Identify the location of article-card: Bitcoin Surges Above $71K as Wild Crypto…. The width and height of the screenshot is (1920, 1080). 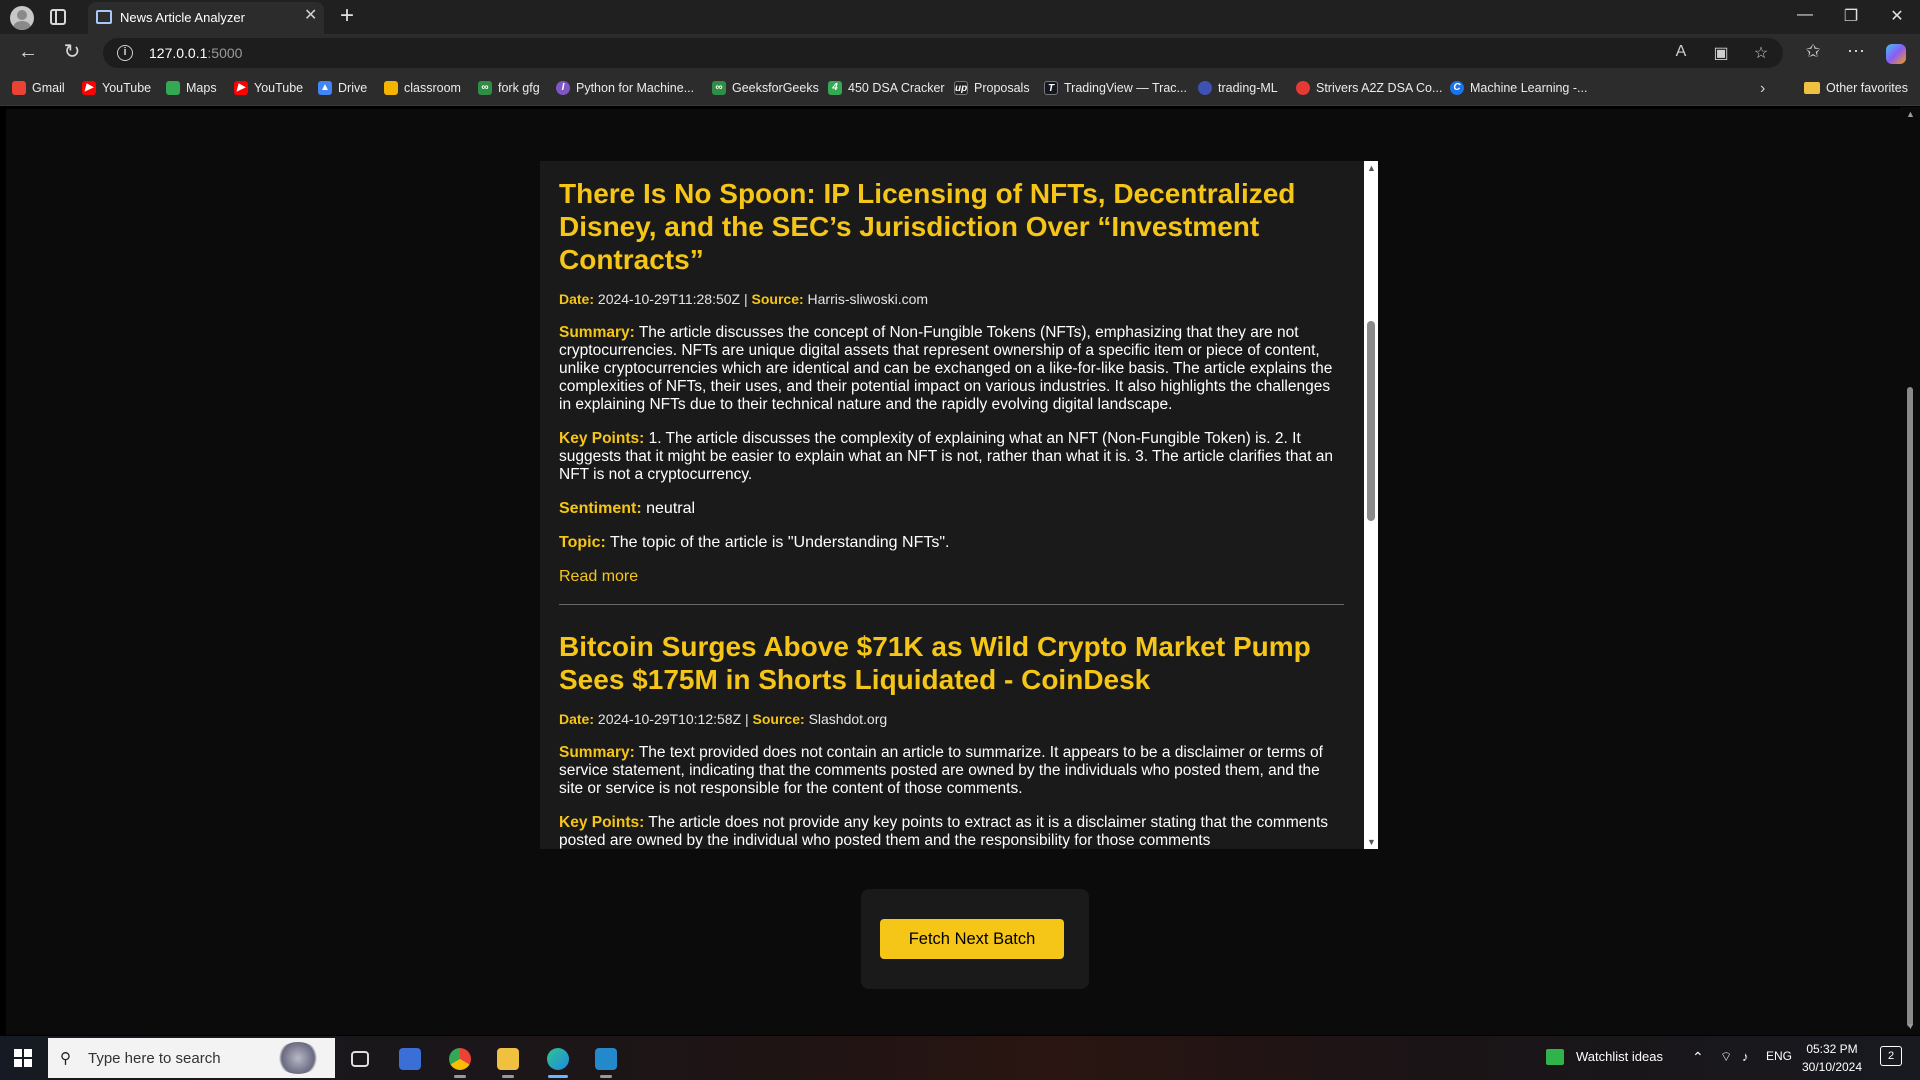
(951, 739).